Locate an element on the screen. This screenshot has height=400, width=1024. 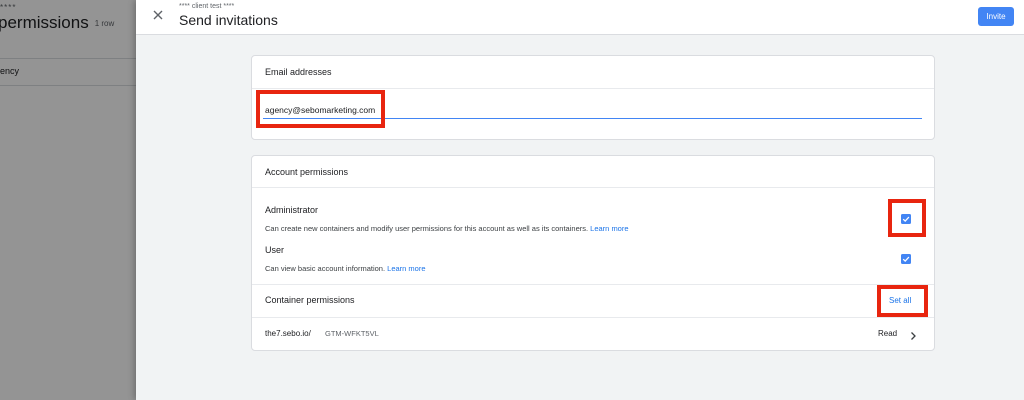
email-field-underline is located at coordinates (592, 118).